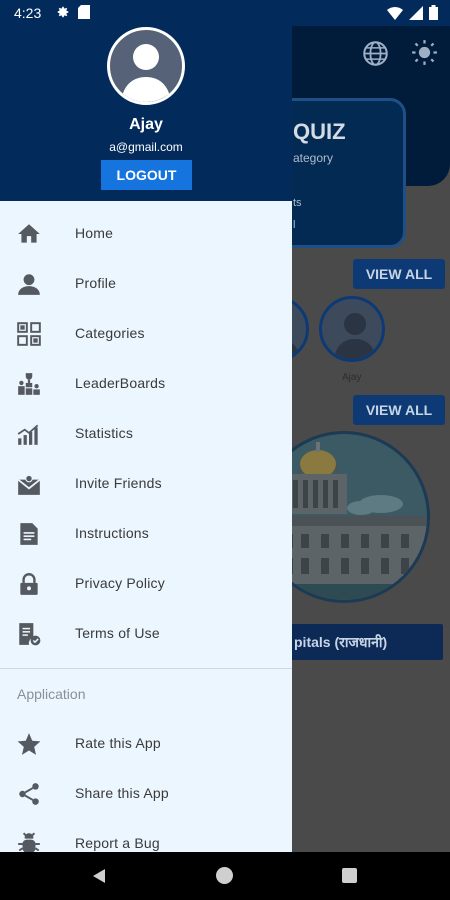  What do you see at coordinates (29, 384) in the screenshot?
I see `leaderboard-icon` at bounding box center [29, 384].